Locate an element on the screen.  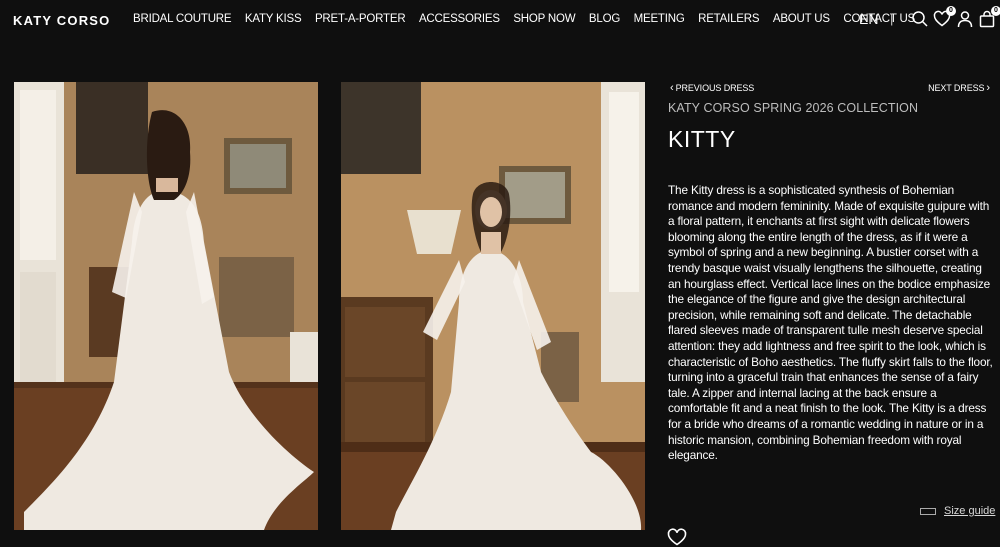
size-guide-button: Size guide is located at coordinates (957, 511).